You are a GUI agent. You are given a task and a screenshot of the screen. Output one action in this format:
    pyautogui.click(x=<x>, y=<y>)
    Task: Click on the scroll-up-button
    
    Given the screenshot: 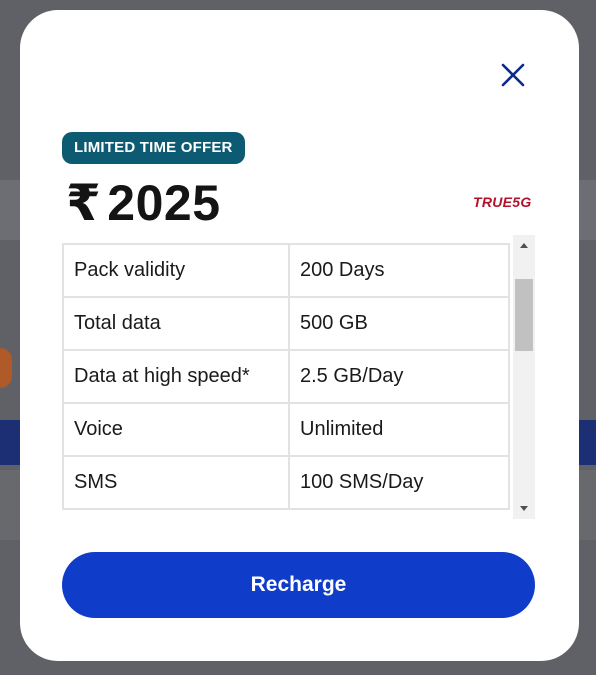 What is the action you would take?
    pyautogui.click(x=524, y=245)
    